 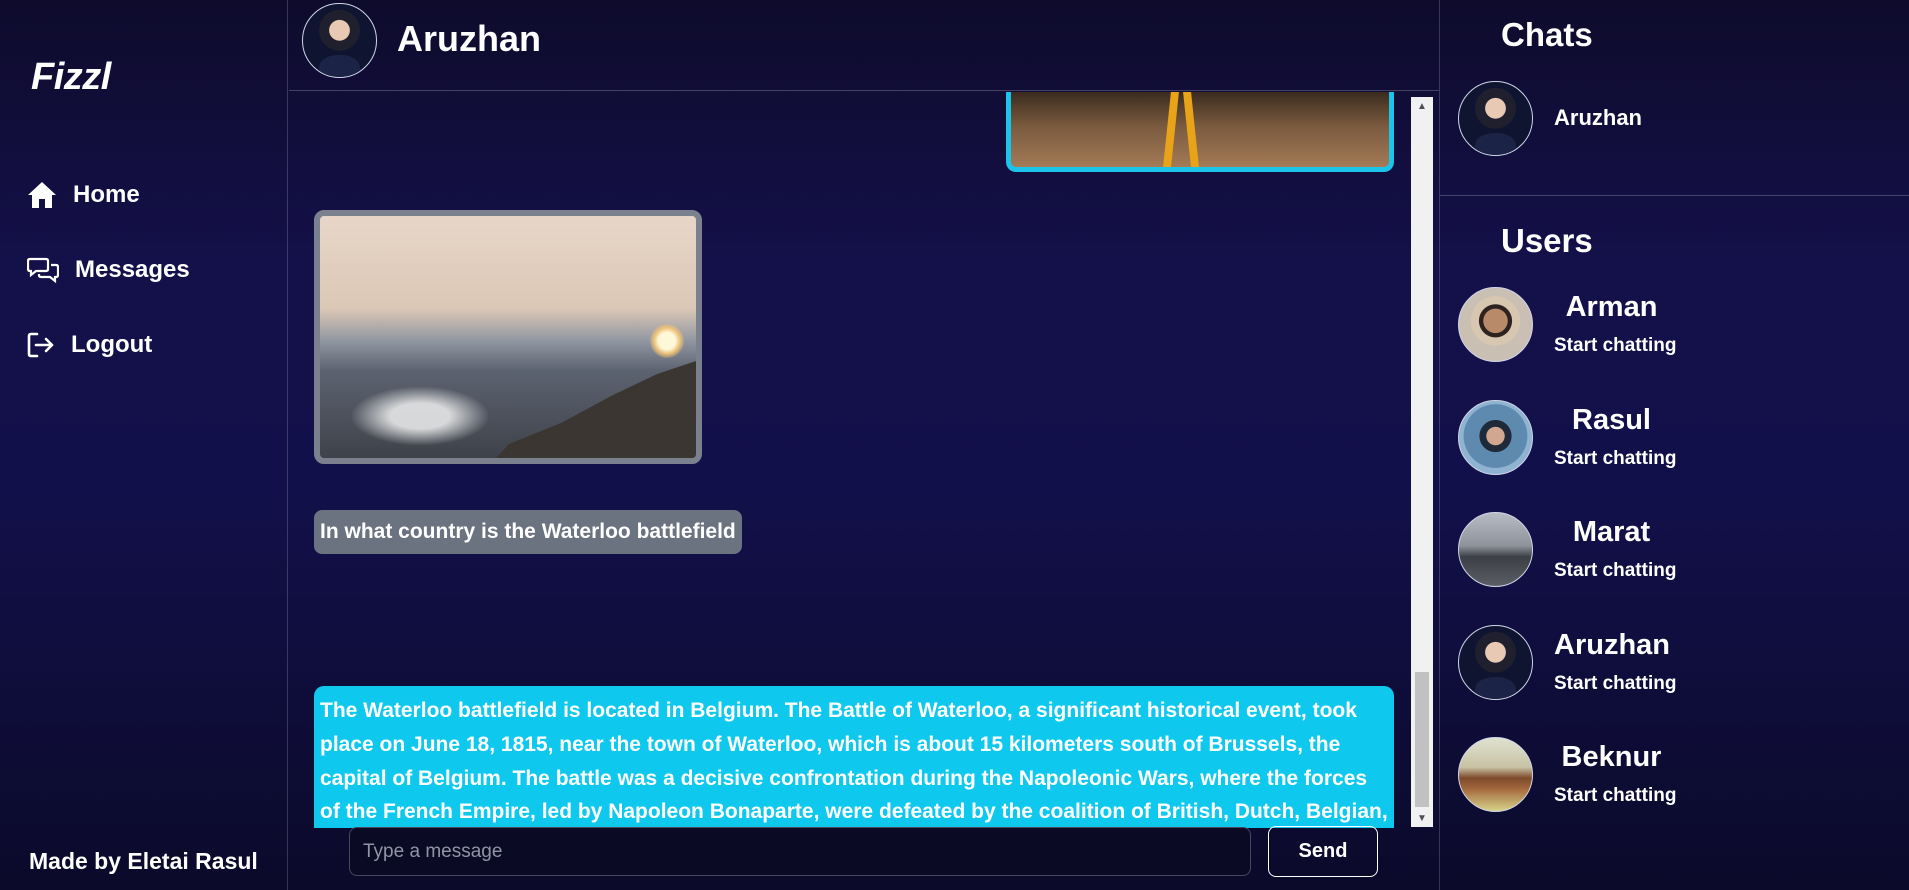 I want to click on nav-messages: Messages, so click(x=108, y=270).